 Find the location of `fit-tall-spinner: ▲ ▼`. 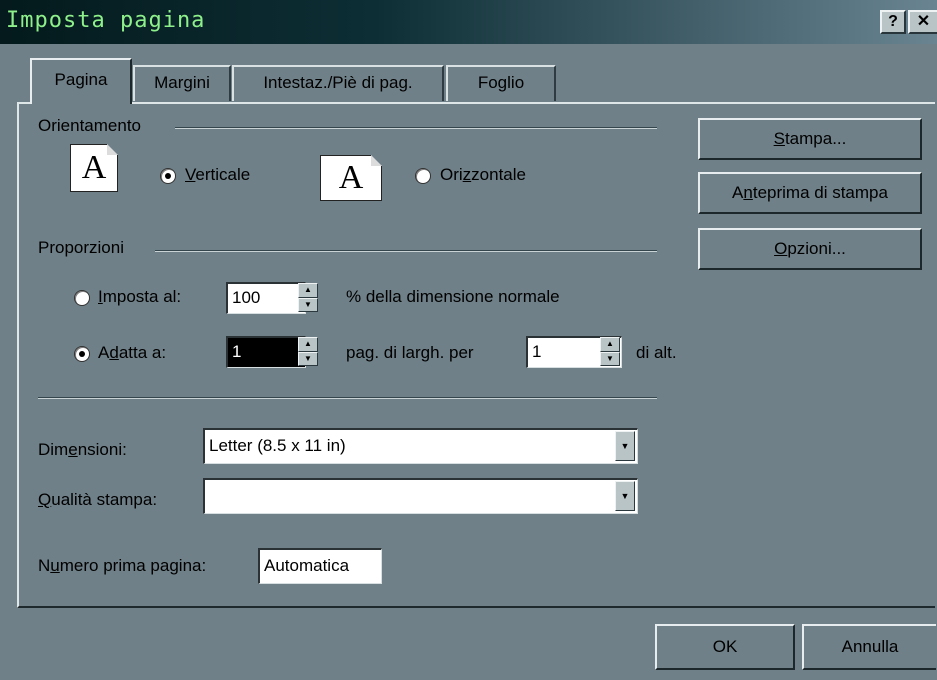

fit-tall-spinner: ▲ ▼ is located at coordinates (610, 351).